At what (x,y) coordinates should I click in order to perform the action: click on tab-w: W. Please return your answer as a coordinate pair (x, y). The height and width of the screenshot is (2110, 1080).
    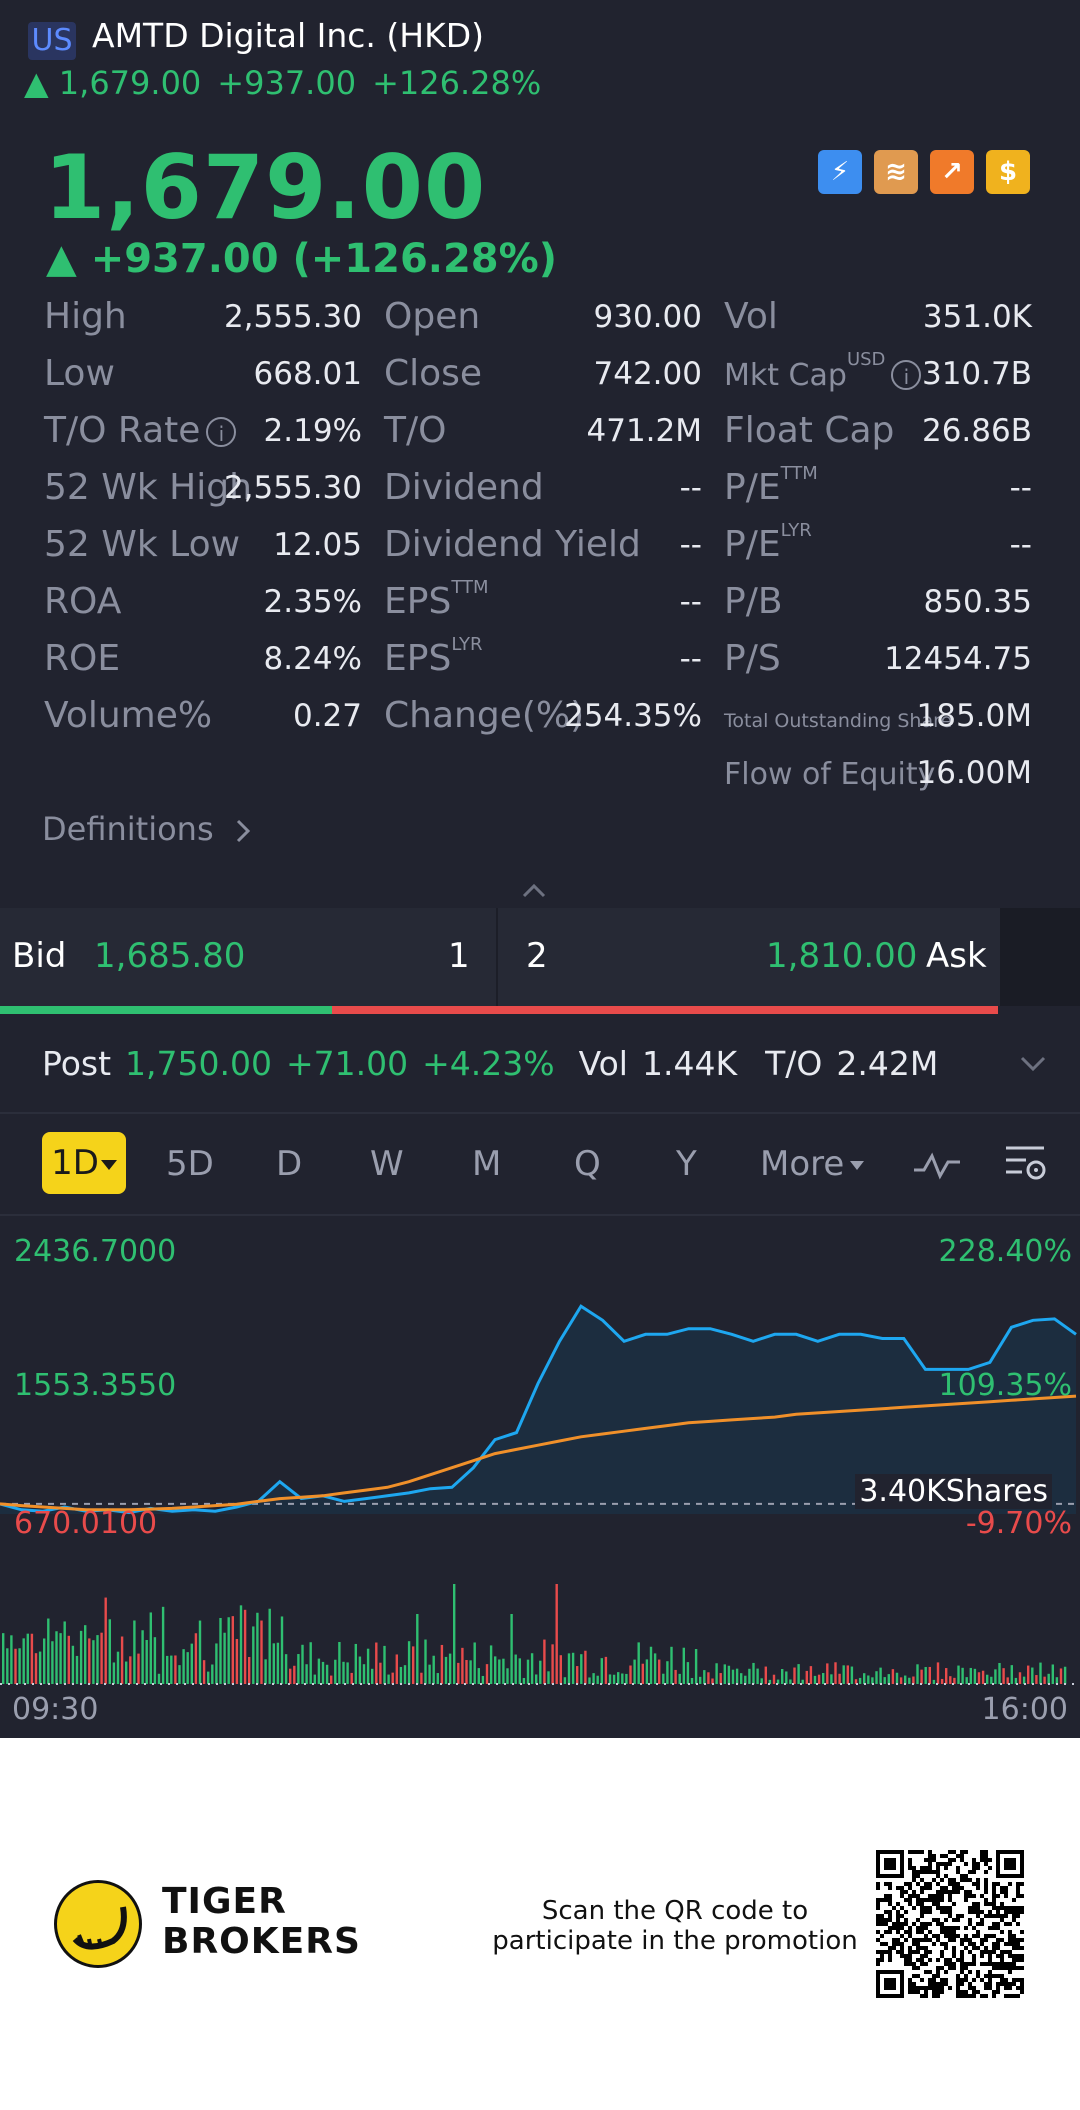
    Looking at the image, I should click on (387, 1164).